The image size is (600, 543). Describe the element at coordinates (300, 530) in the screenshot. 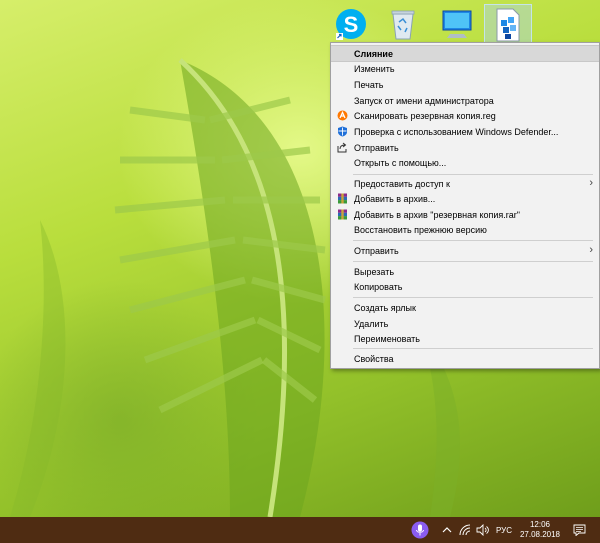

I see `taskbar: РУС 12:06 27.08.2018` at that location.